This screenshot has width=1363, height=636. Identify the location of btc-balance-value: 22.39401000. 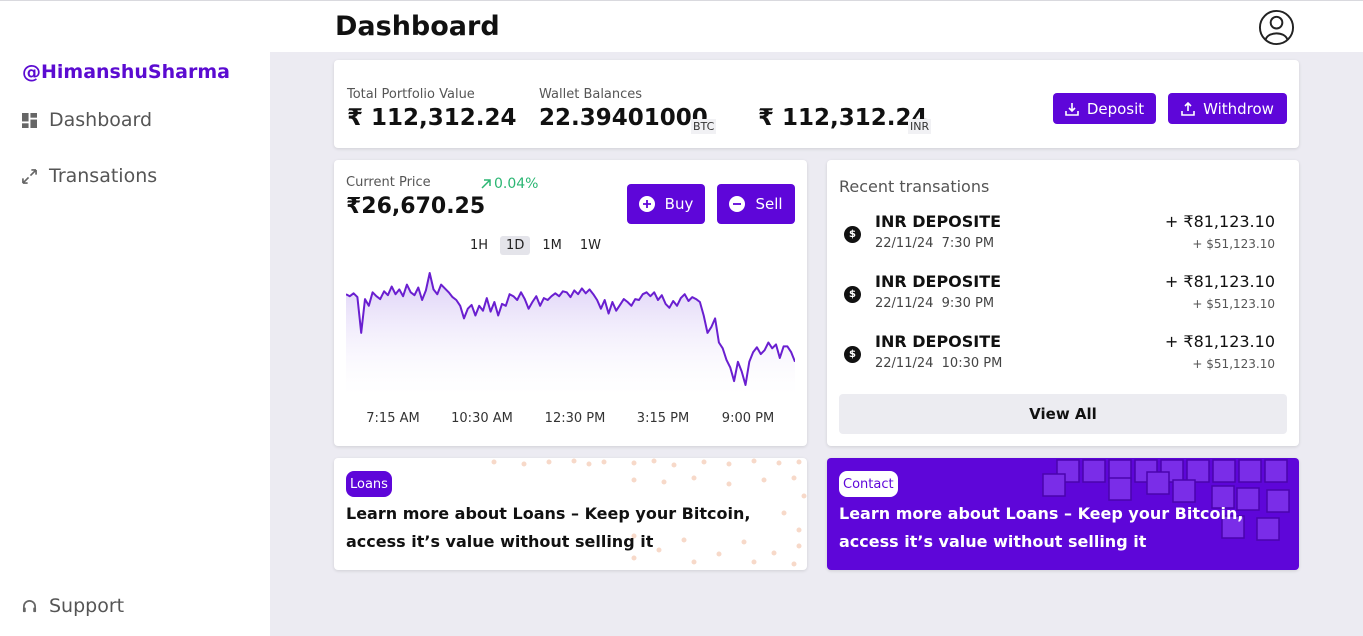
(623, 118).